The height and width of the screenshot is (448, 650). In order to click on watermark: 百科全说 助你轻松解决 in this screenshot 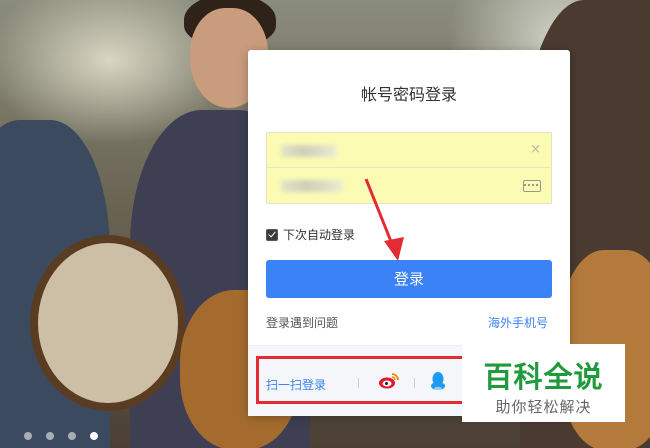, I will do `click(543, 383)`.